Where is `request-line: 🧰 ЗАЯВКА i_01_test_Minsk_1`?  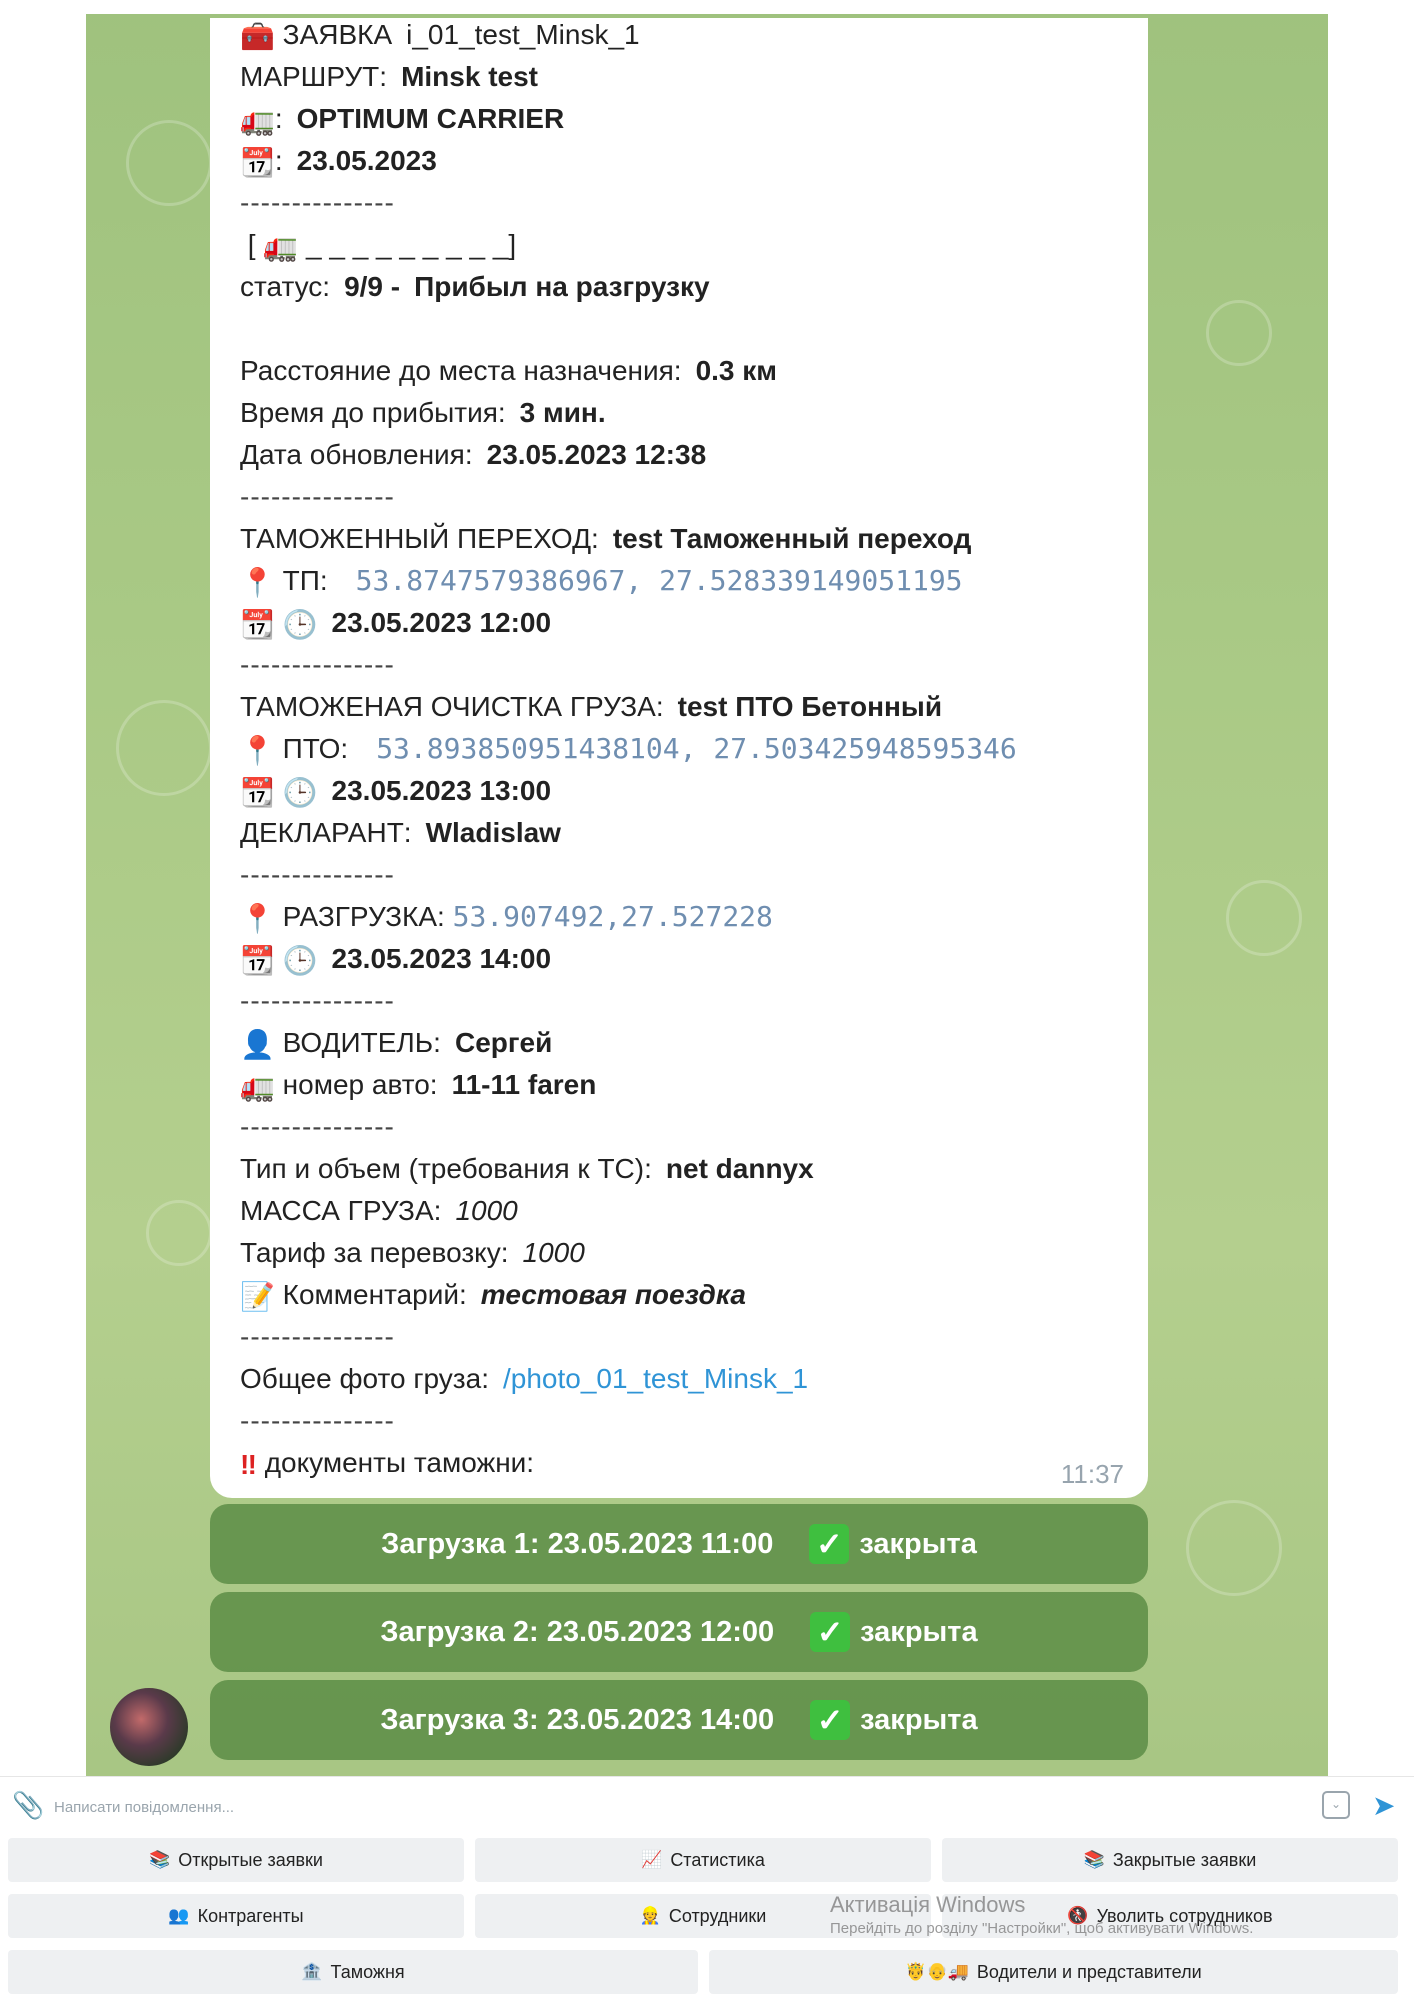 request-line: 🧰 ЗАЯВКА i_01_test_Minsk_1 is located at coordinates (440, 35).